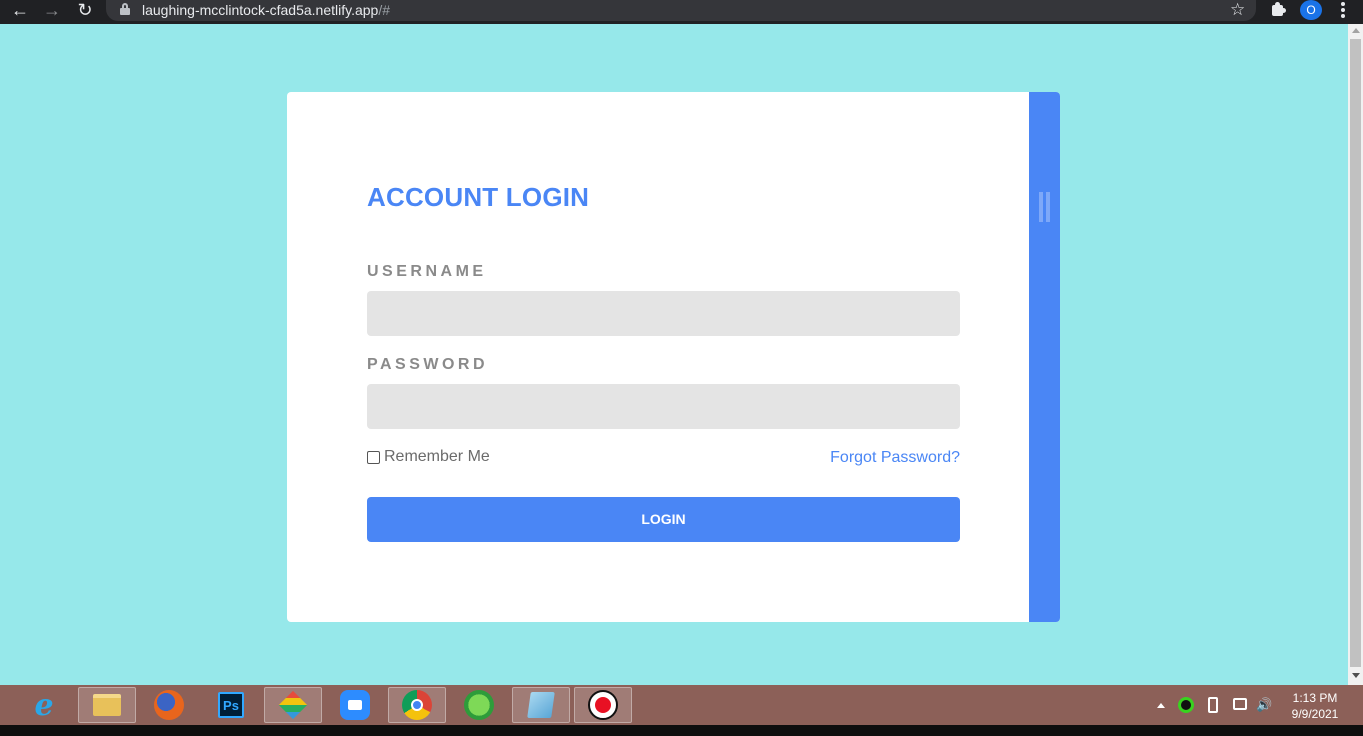  Describe the element at coordinates (1240, 704) in the screenshot. I see `network-icon` at that location.